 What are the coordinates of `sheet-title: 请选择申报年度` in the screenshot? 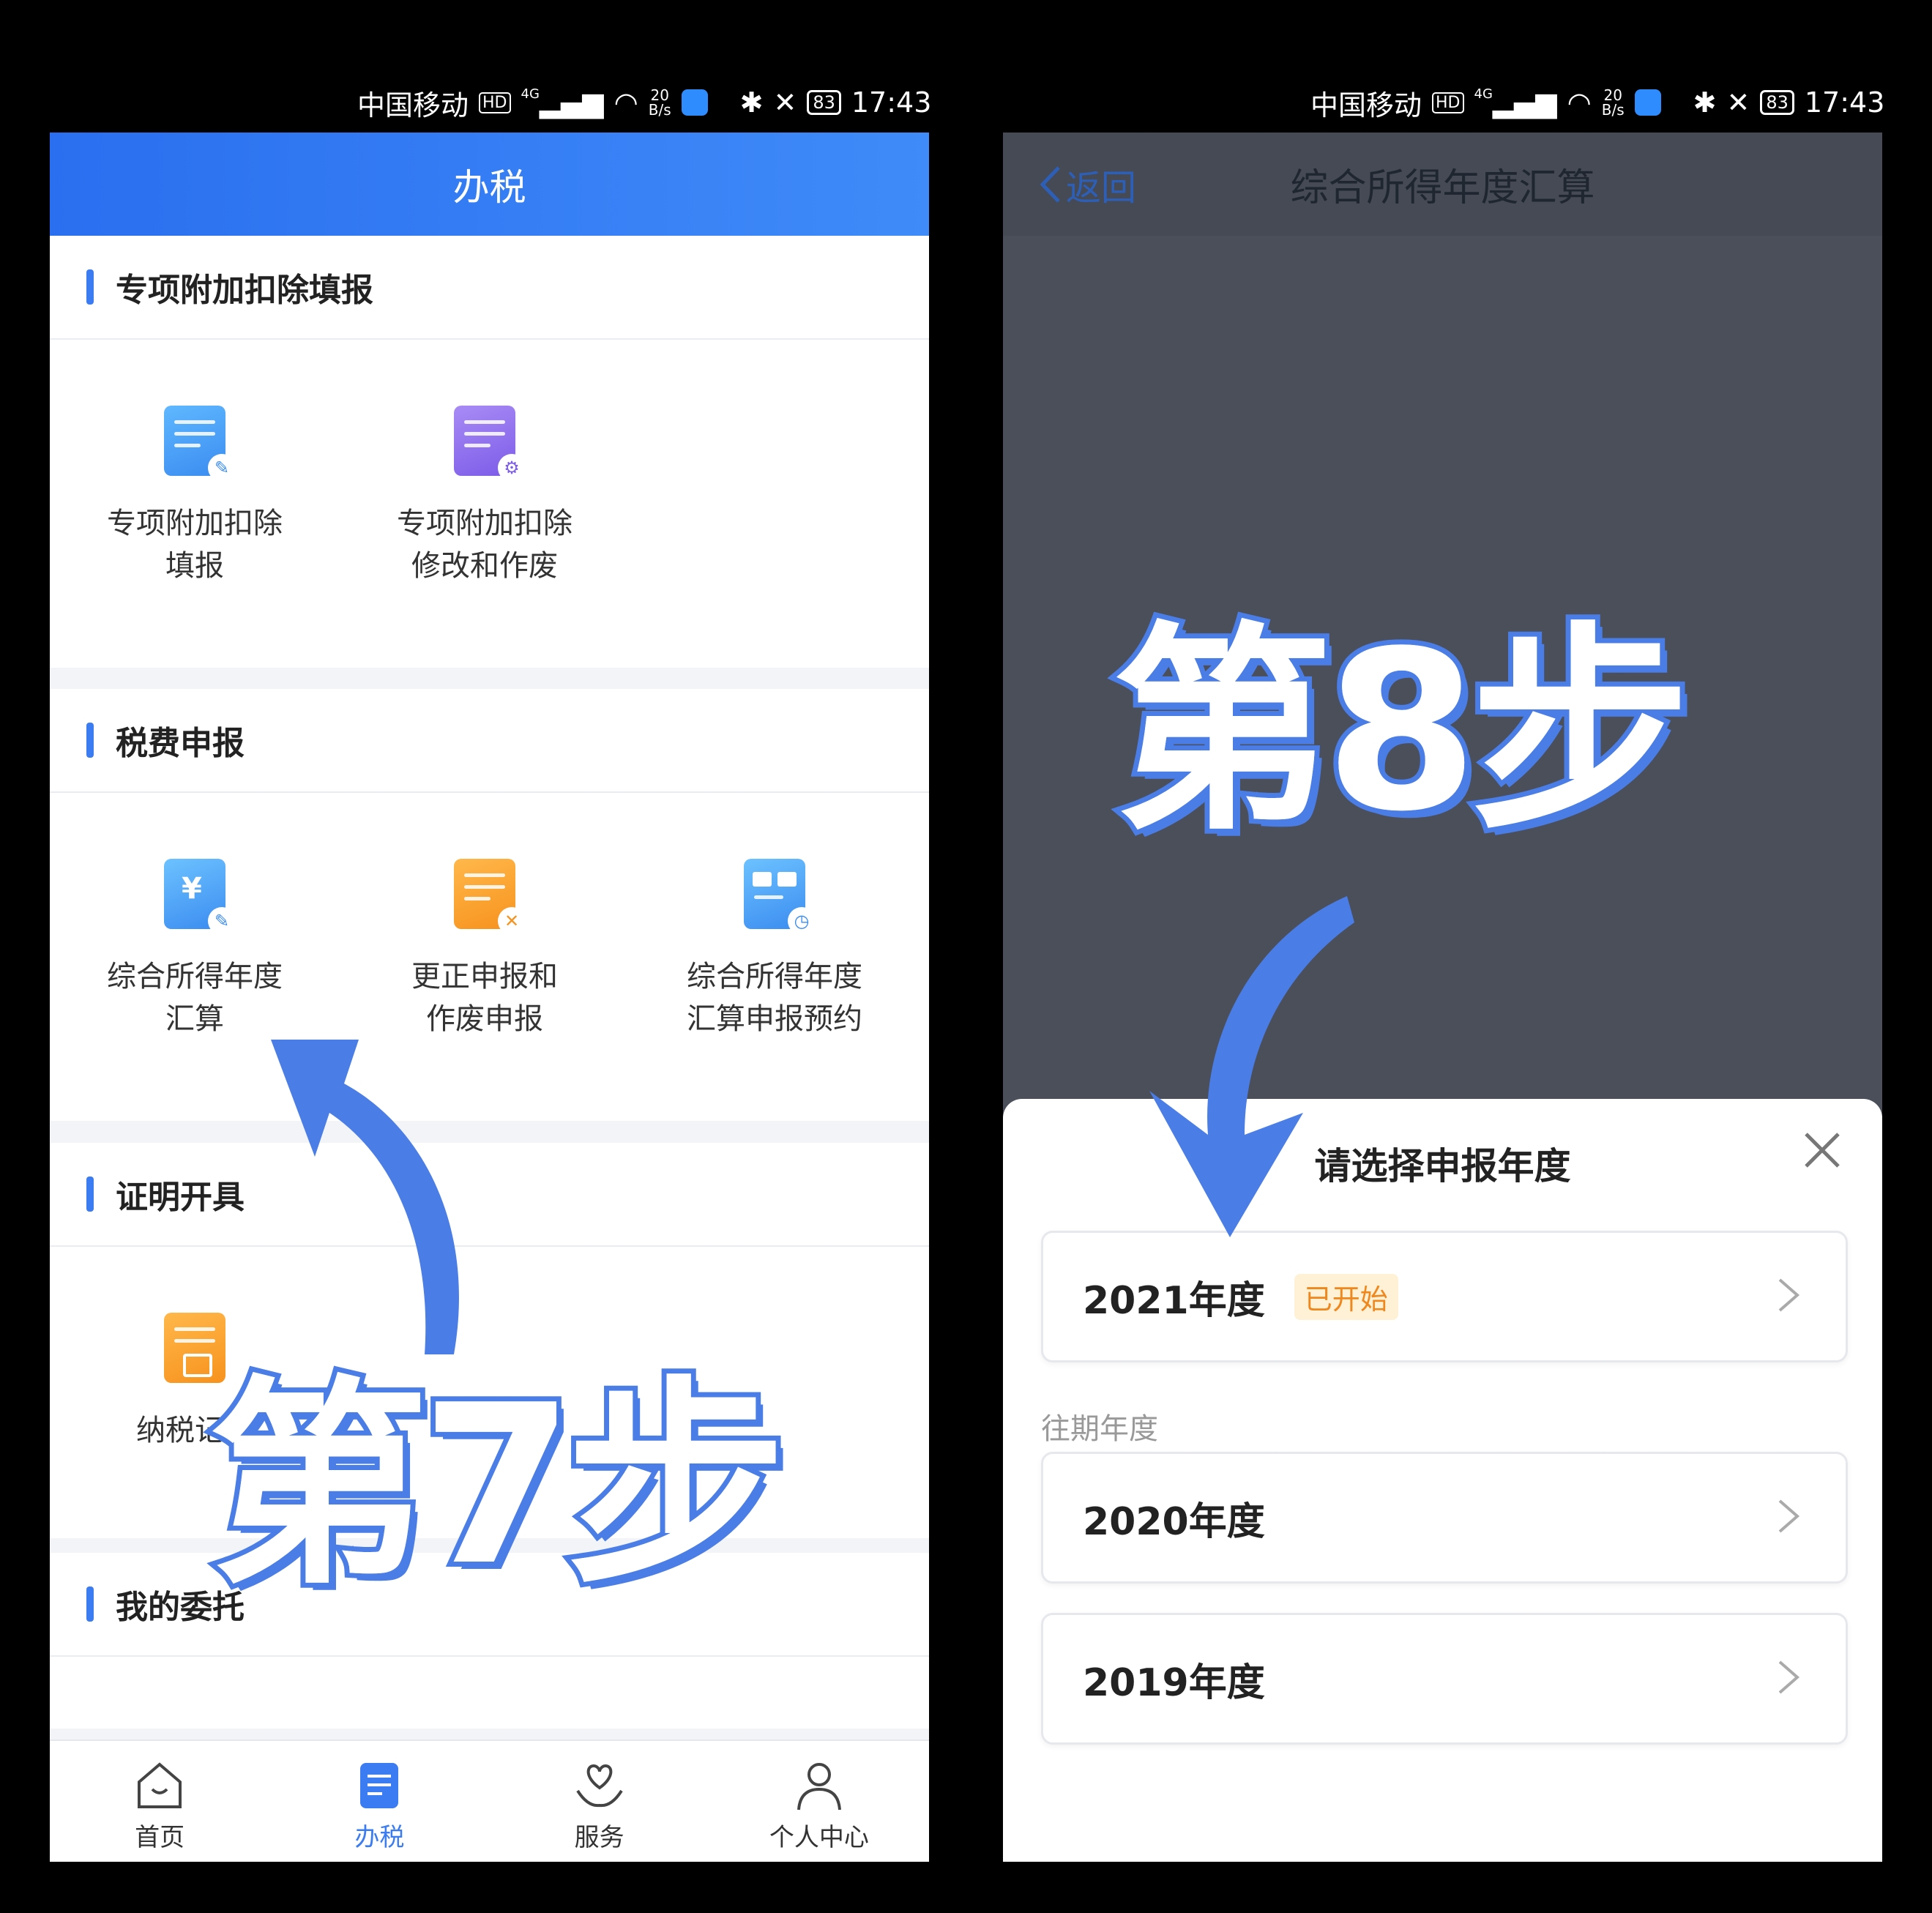 It's located at (1442, 1166).